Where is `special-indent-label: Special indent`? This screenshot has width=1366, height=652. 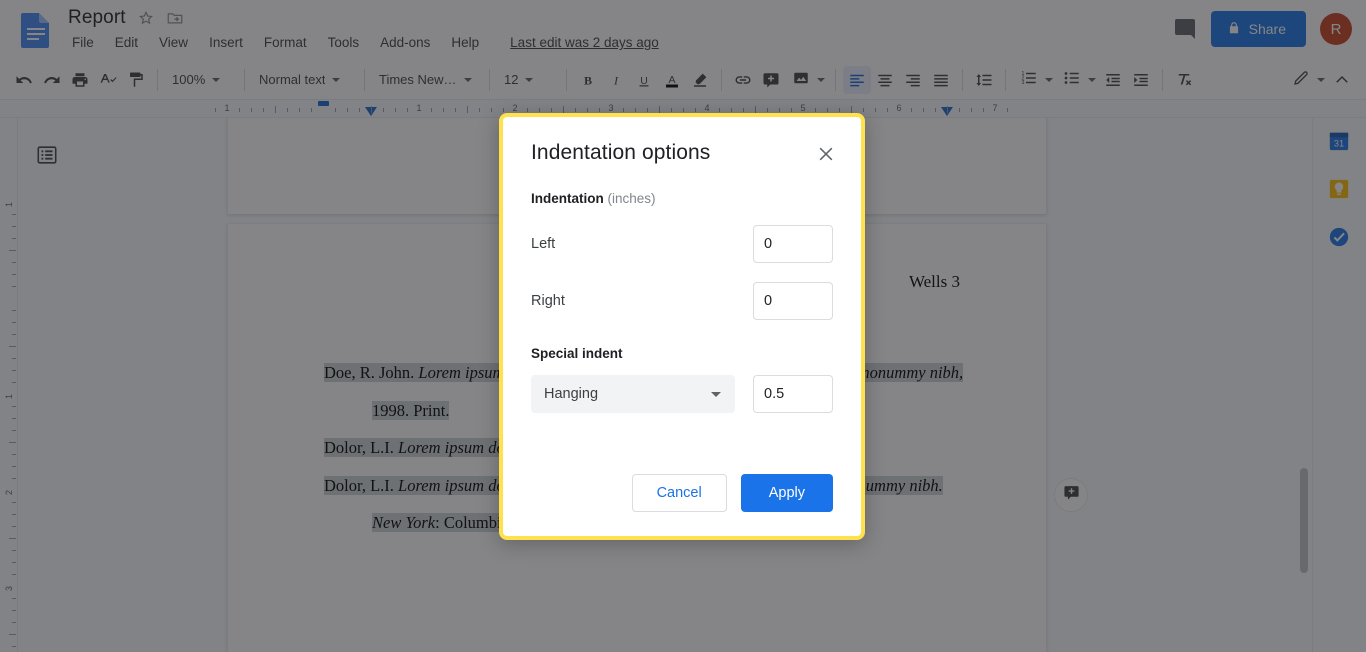
special-indent-label: Special indent is located at coordinates (577, 353).